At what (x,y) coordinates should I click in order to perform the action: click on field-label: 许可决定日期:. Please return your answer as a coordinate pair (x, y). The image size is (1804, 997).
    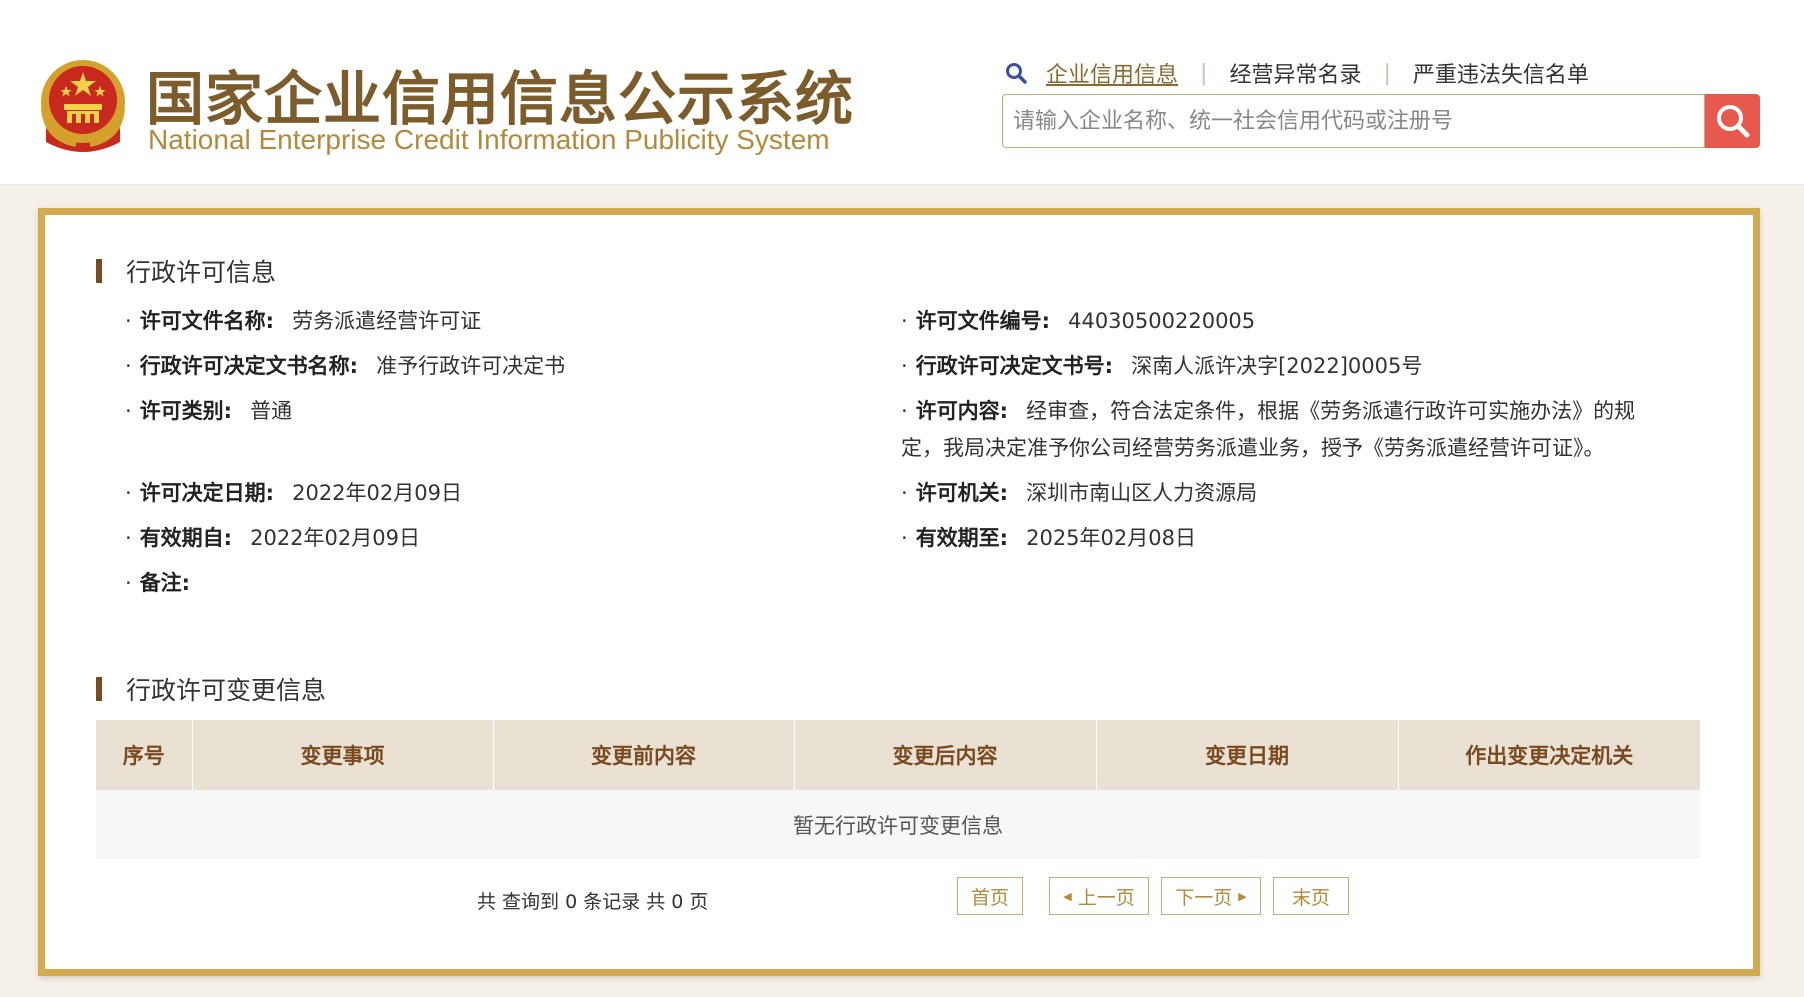
    Looking at the image, I should click on (207, 493).